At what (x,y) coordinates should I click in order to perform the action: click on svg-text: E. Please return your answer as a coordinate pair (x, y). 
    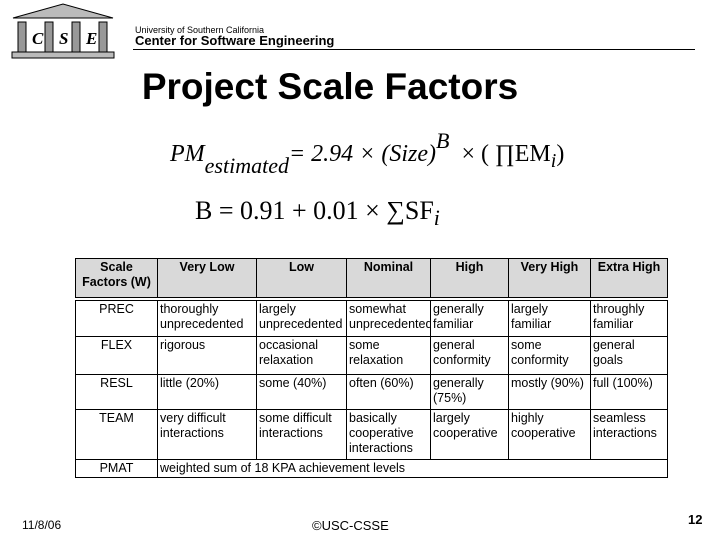
    Looking at the image, I should click on (91, 38).